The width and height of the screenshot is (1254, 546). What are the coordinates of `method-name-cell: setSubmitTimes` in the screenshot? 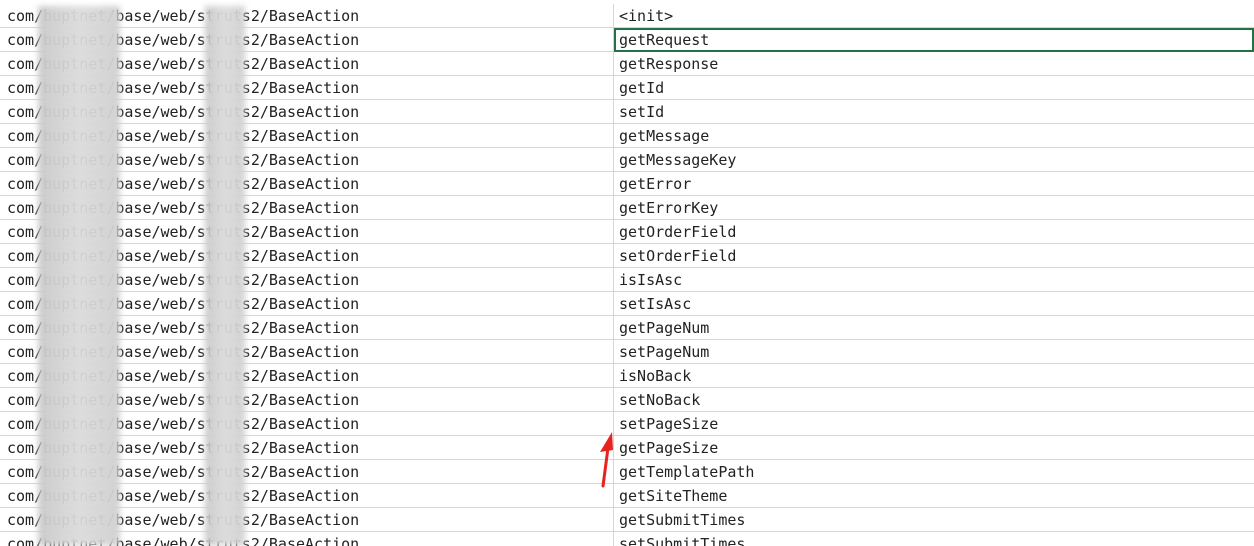 It's located at (934, 539).